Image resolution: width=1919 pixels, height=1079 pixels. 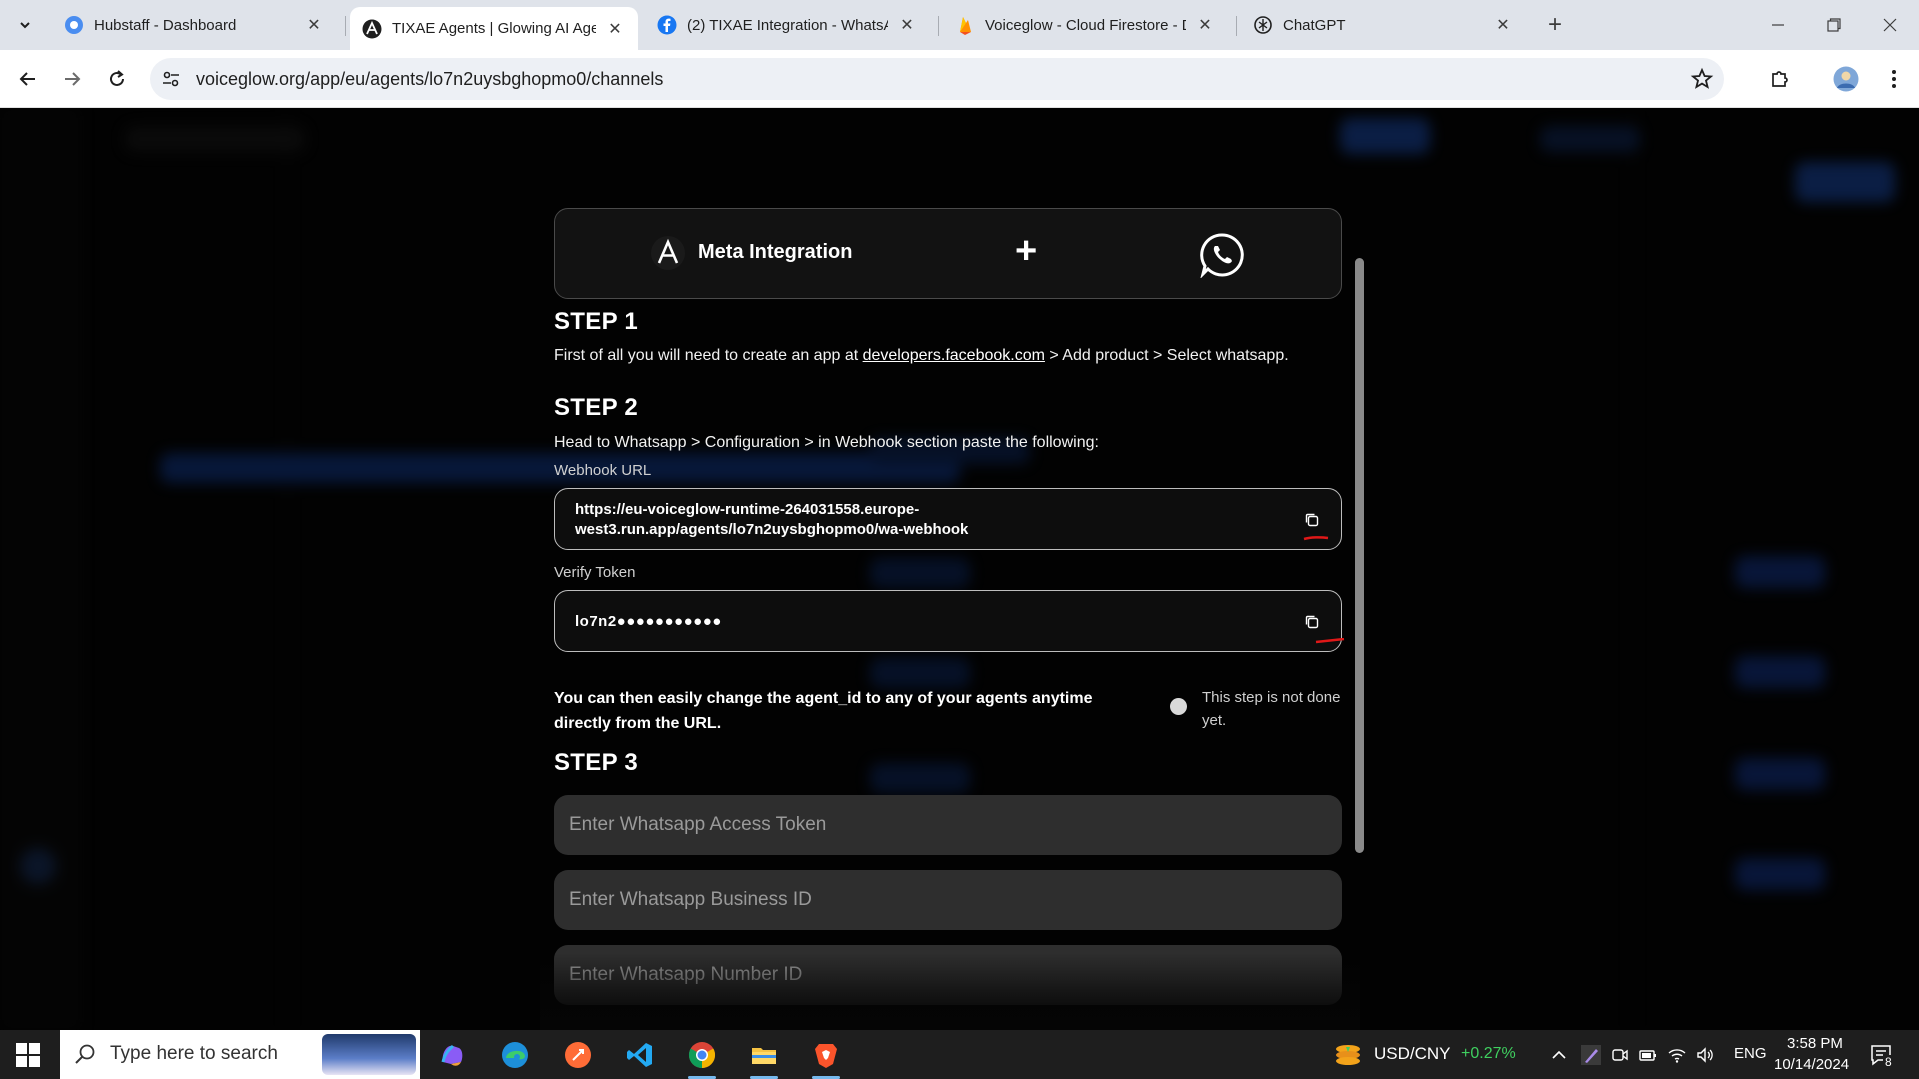 I want to click on clock-time: 3:58 PM, so click(x=1815, y=1043).